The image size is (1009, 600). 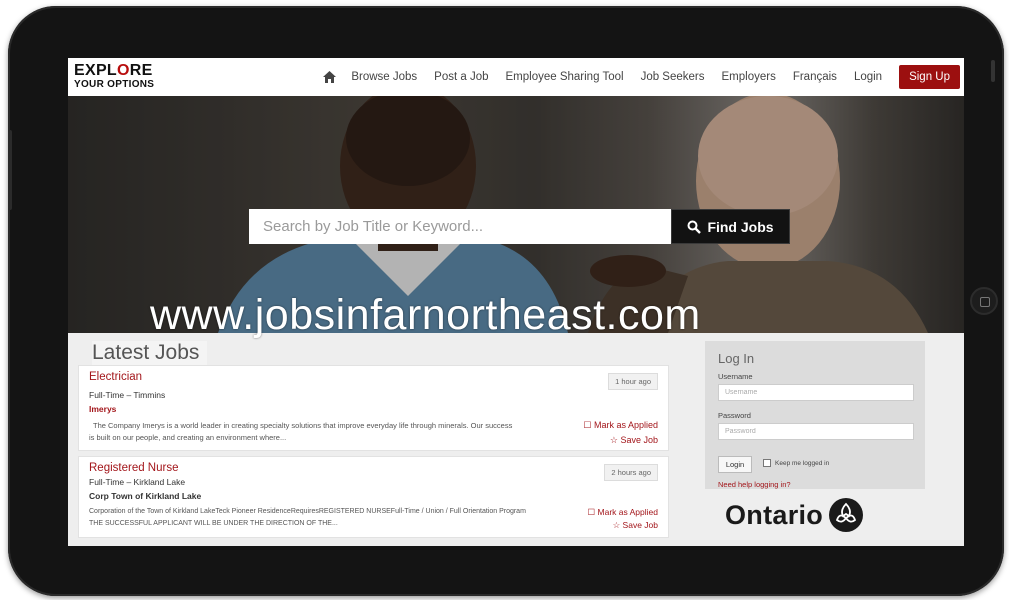 I want to click on login-button: Login, so click(x=735, y=464).